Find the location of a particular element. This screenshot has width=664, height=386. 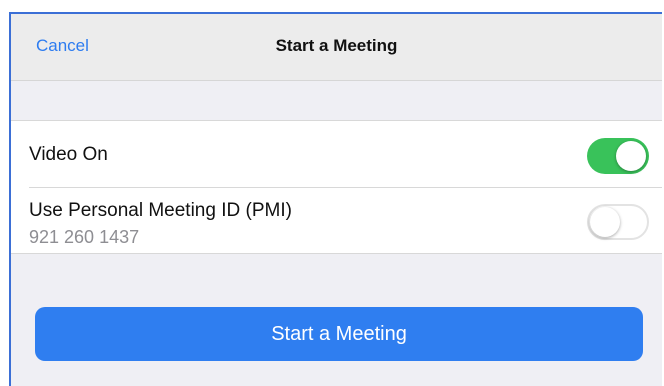

top-clipped-strip is located at coordinates (332, 6).